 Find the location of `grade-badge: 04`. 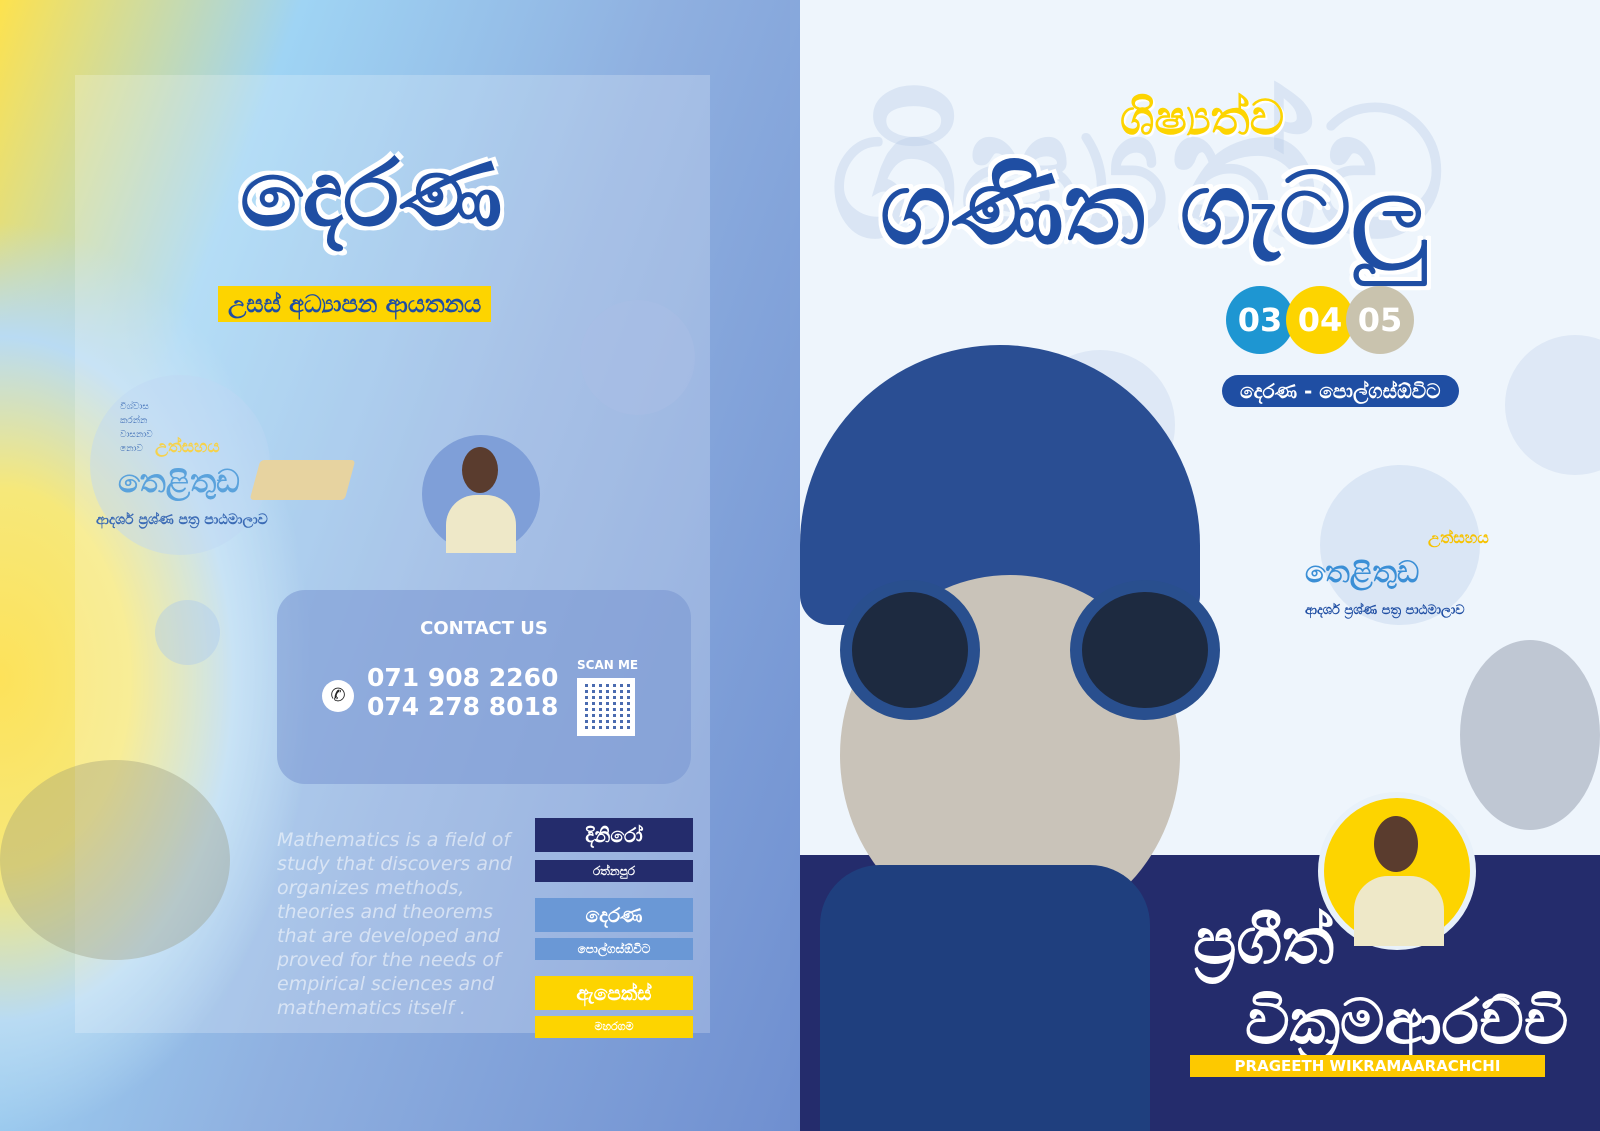

grade-badge: 04 is located at coordinates (1320, 320).